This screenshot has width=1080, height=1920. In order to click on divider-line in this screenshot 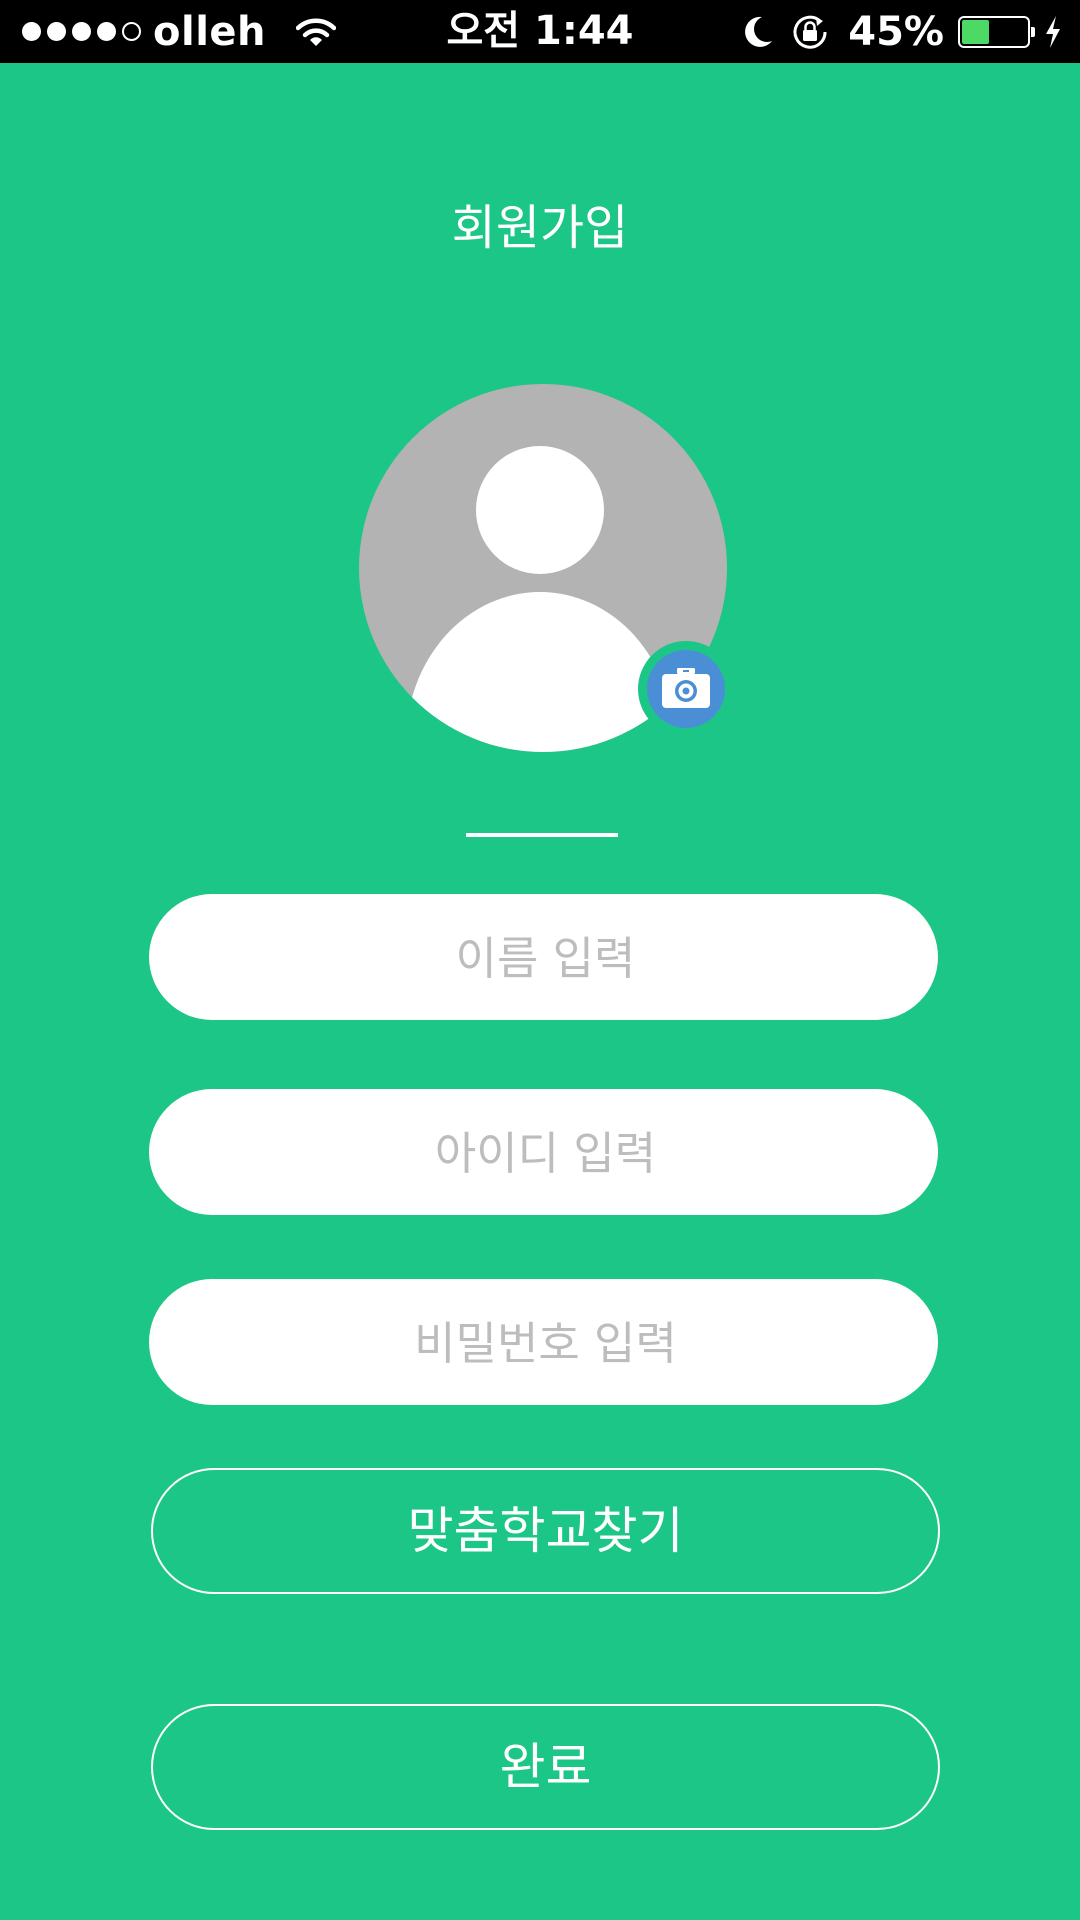, I will do `click(542, 835)`.